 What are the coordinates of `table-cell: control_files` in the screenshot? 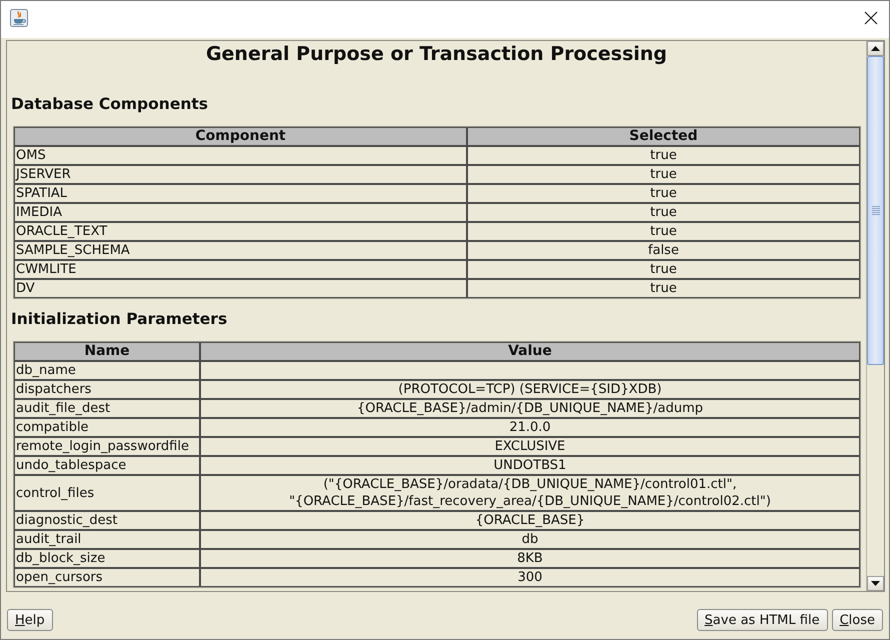 It's located at (107, 493).